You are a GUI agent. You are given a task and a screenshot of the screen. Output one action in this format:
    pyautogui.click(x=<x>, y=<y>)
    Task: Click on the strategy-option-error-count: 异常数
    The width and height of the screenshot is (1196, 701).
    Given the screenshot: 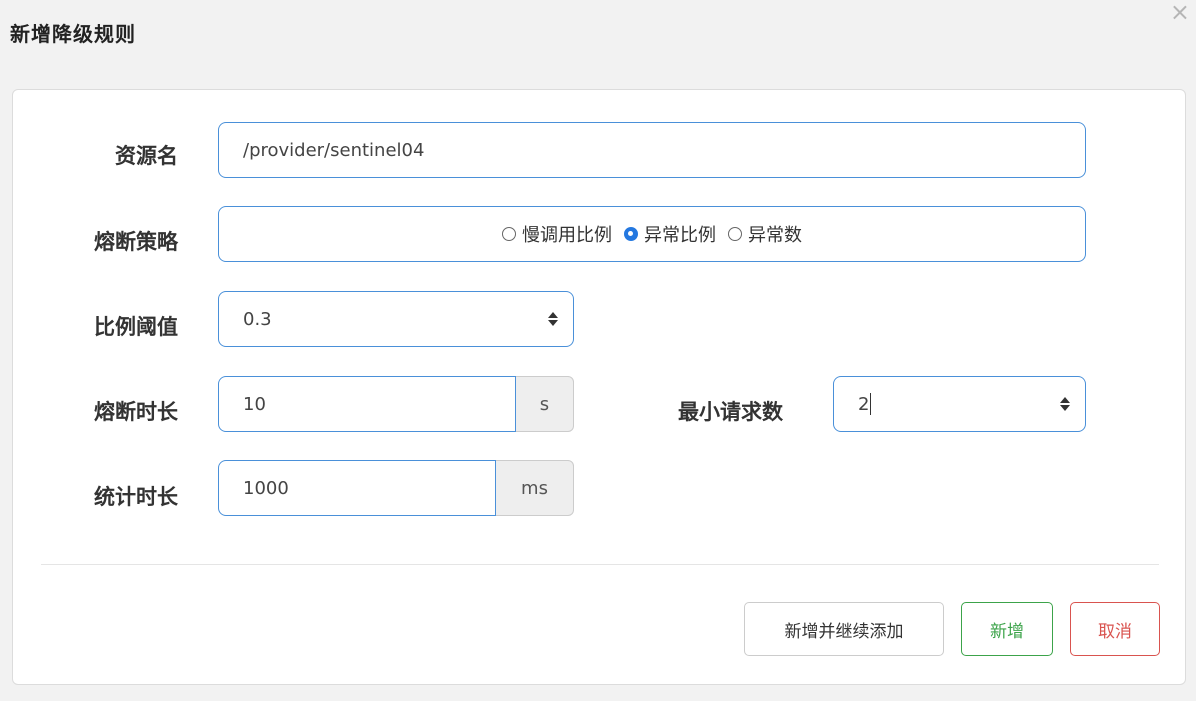 What is the action you would take?
    pyautogui.click(x=765, y=234)
    